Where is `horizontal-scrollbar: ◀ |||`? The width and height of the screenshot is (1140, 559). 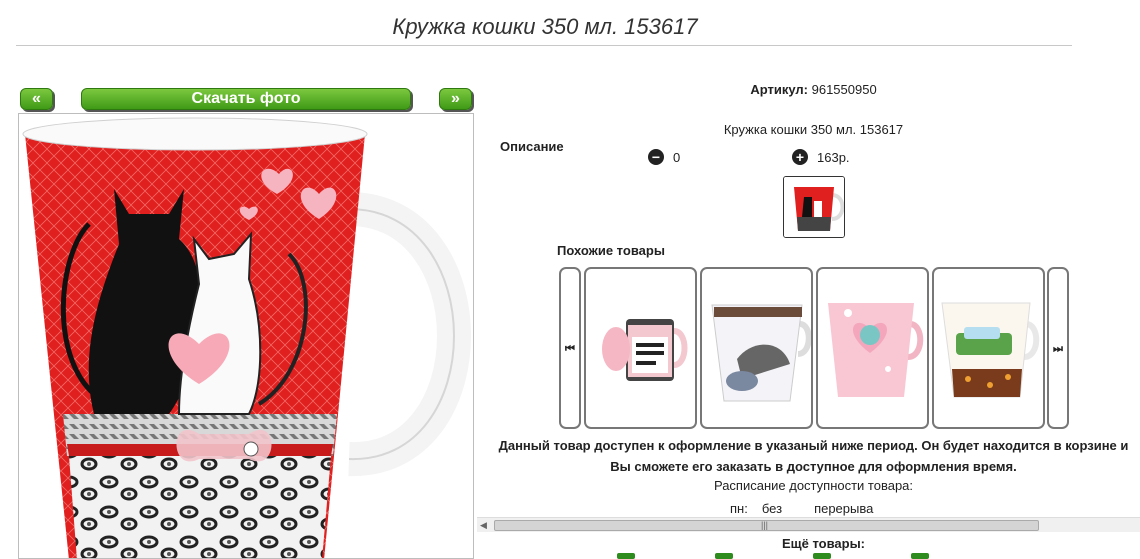
horizontal-scrollbar: ◀ ||| is located at coordinates (808, 524).